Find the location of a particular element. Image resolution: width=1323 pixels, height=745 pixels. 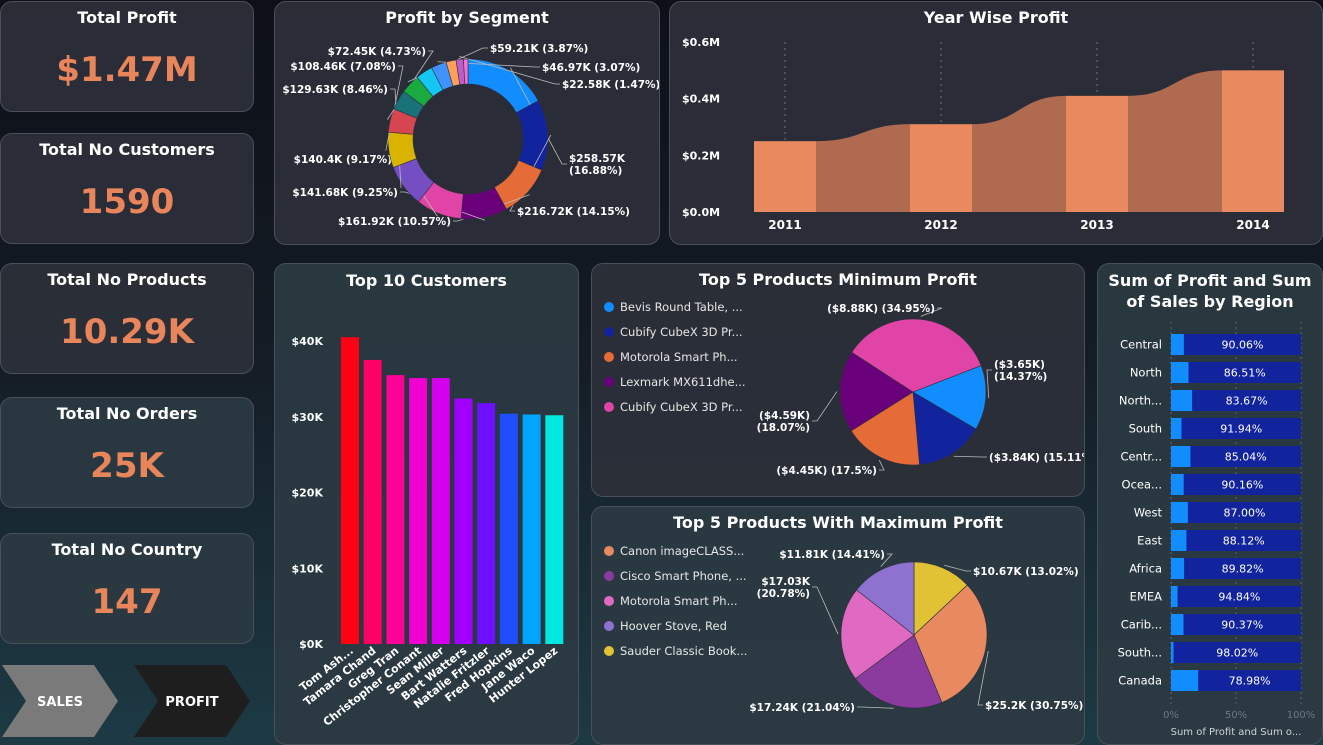

minprofit-data-label: ($3.65K) is located at coordinates (1019, 365).